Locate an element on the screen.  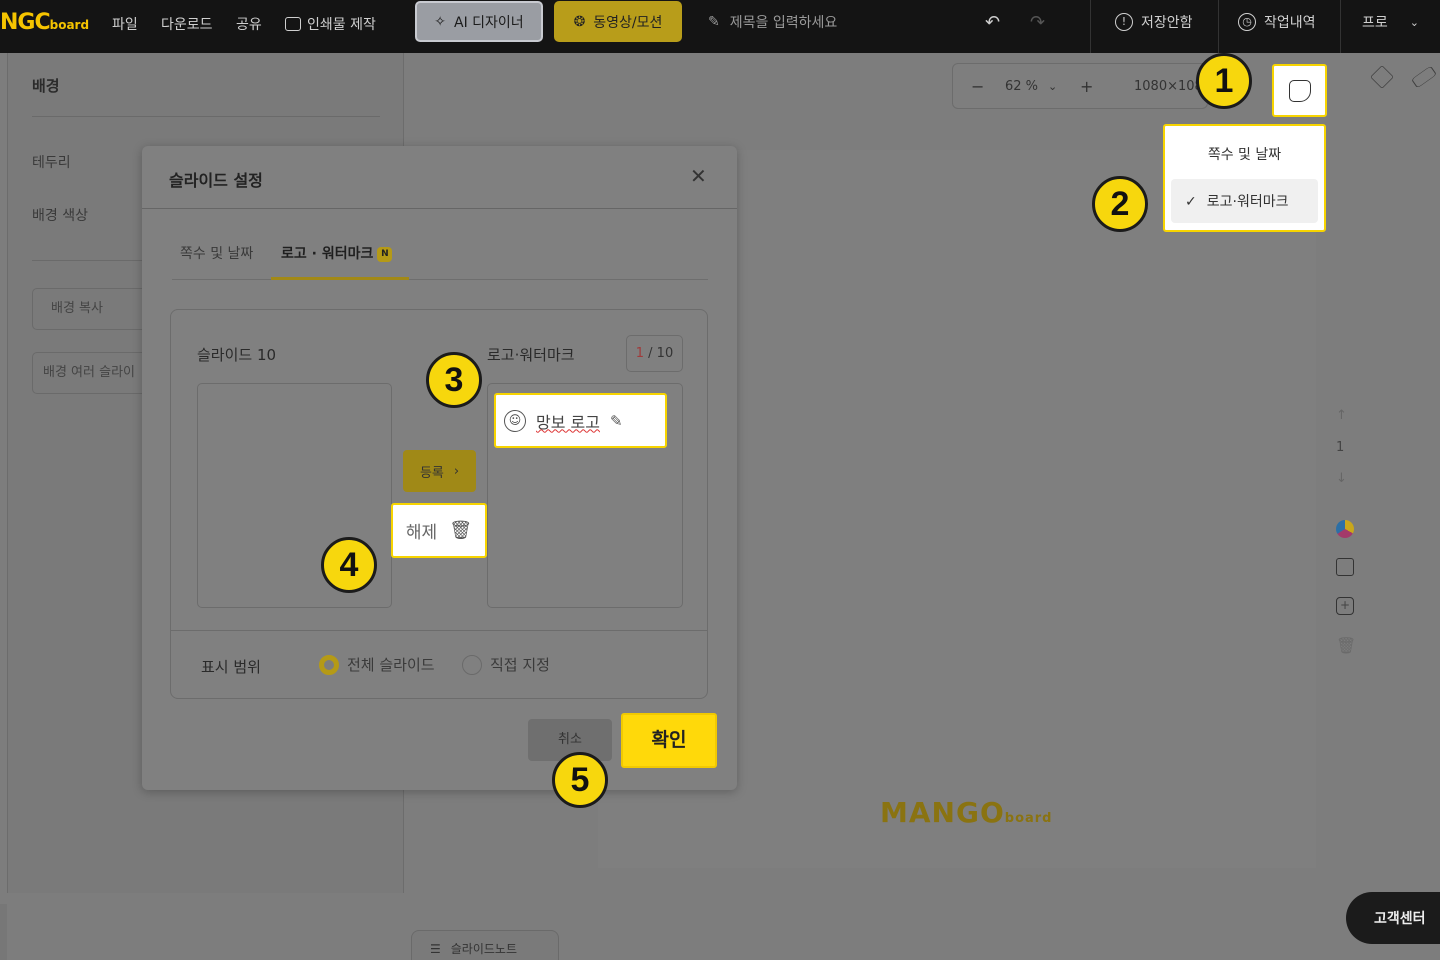
redo-button: ↷ is located at coordinates (1037, 22).